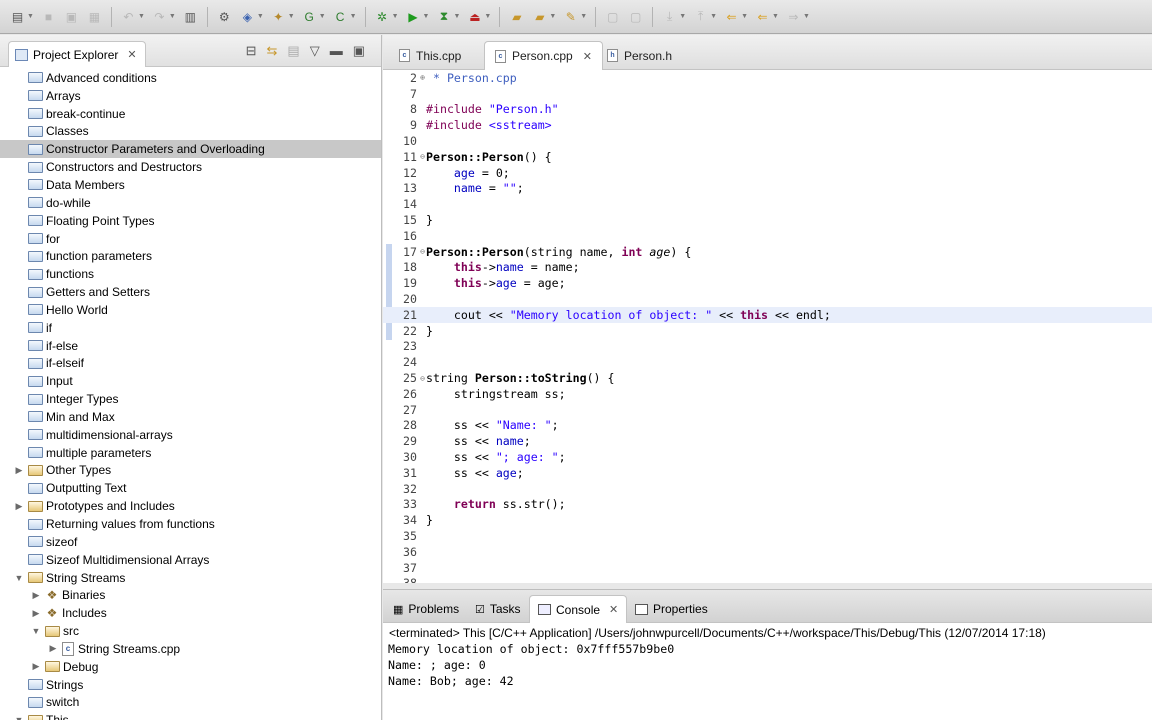 The width and height of the screenshot is (1152, 720). I want to click on tree-item: Floating Point Types, so click(190, 221).